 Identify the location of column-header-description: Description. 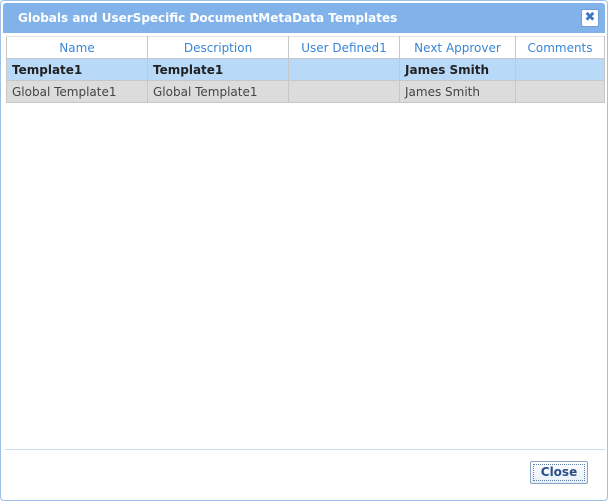
(218, 47).